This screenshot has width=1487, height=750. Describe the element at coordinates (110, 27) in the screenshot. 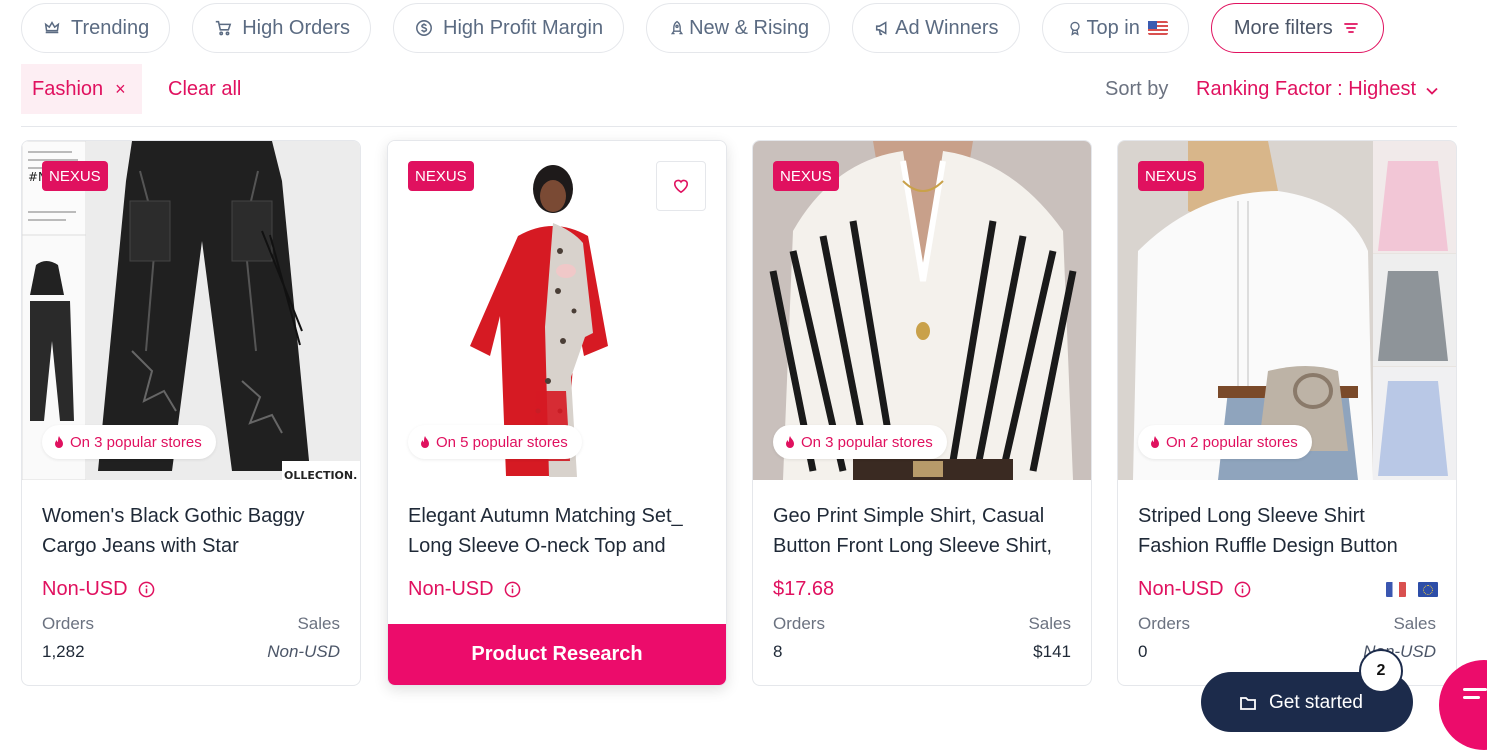

I see `filter-label: Trending` at that location.